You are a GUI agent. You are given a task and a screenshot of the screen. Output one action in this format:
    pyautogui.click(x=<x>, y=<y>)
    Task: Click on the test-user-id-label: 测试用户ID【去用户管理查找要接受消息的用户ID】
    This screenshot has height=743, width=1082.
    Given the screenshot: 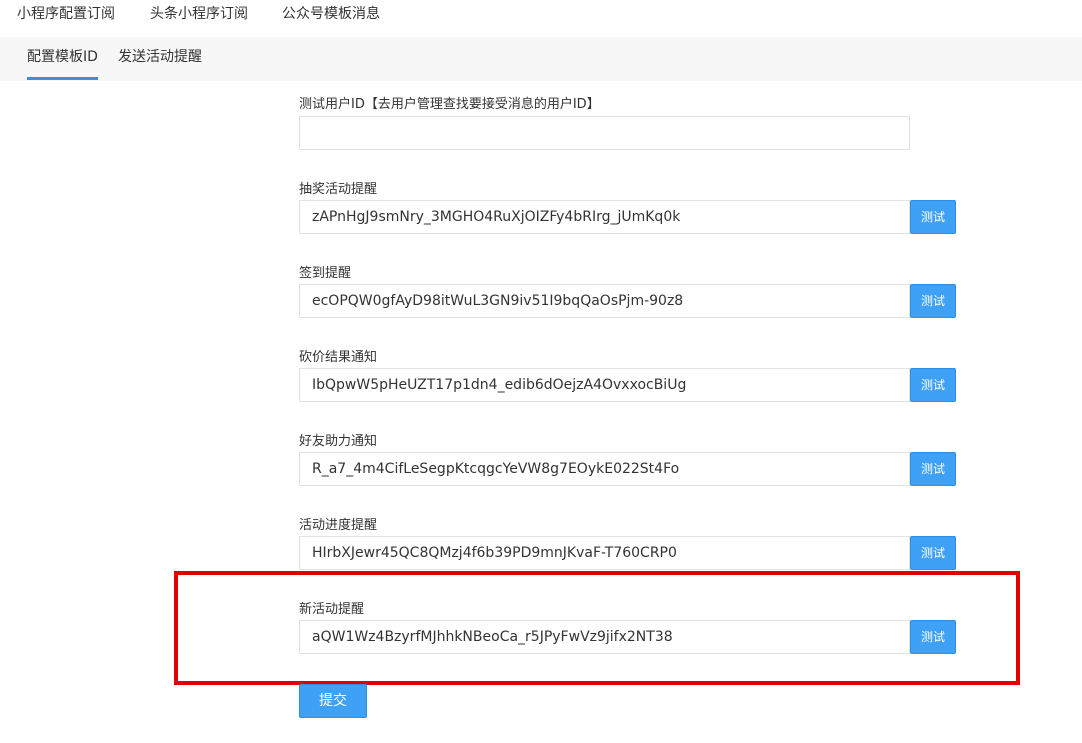 What is the action you would take?
    pyautogui.click(x=449, y=104)
    